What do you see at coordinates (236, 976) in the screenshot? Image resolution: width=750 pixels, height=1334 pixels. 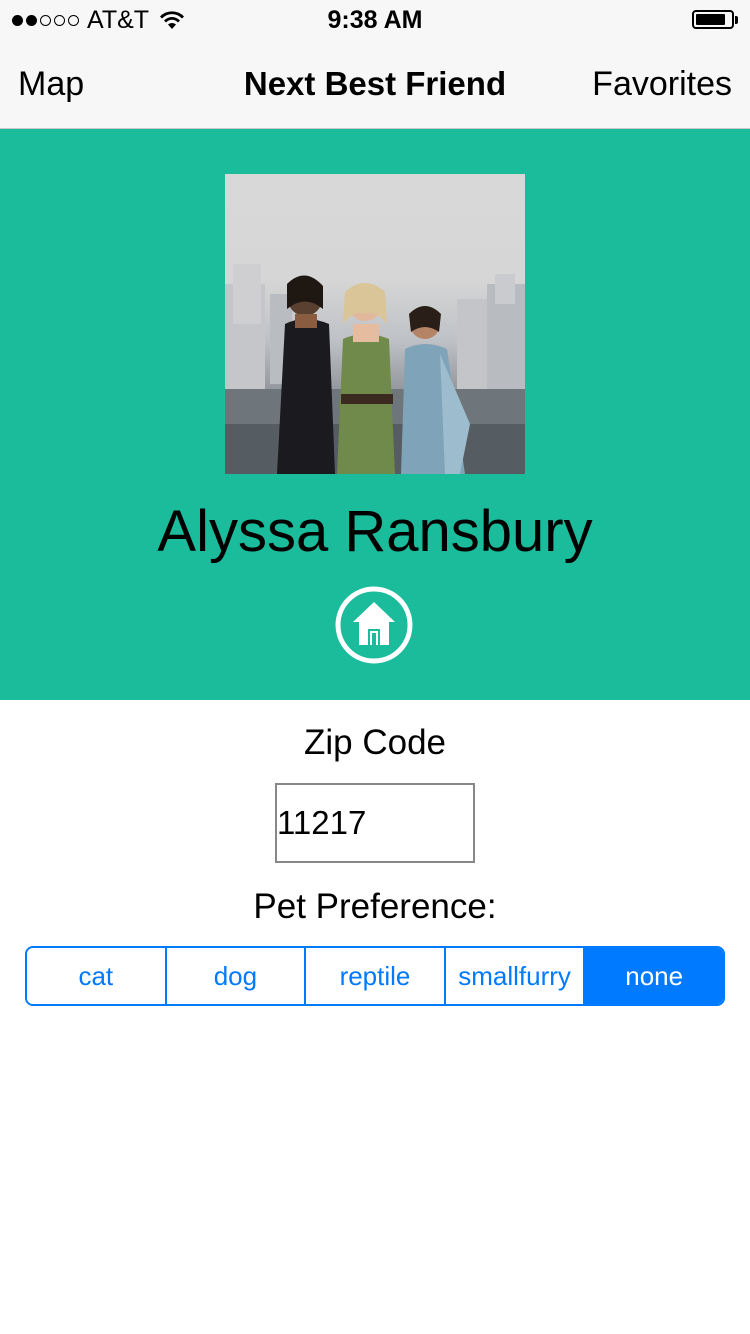 I see `segment-dog: dog` at bounding box center [236, 976].